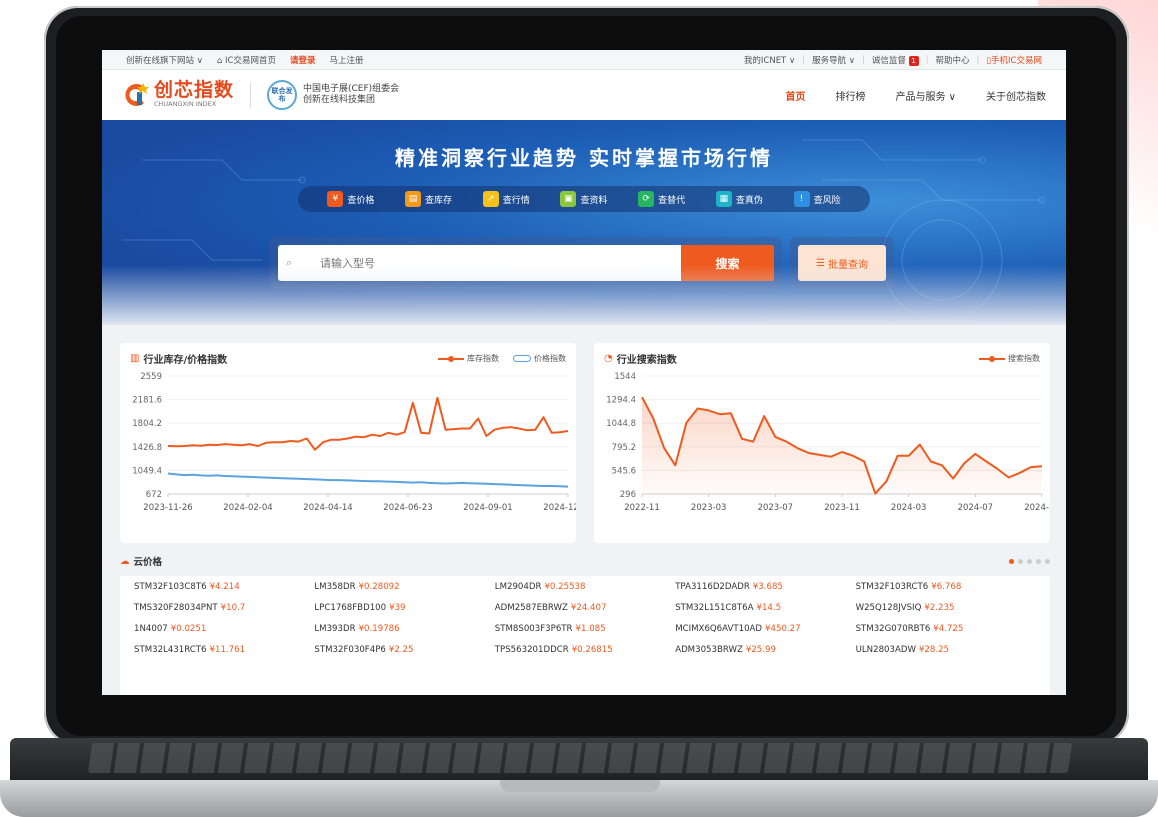 Image resolution: width=1158 pixels, height=817 pixels. I want to click on price-item: TMS320F28034PNT ¥10.7, so click(224, 608).